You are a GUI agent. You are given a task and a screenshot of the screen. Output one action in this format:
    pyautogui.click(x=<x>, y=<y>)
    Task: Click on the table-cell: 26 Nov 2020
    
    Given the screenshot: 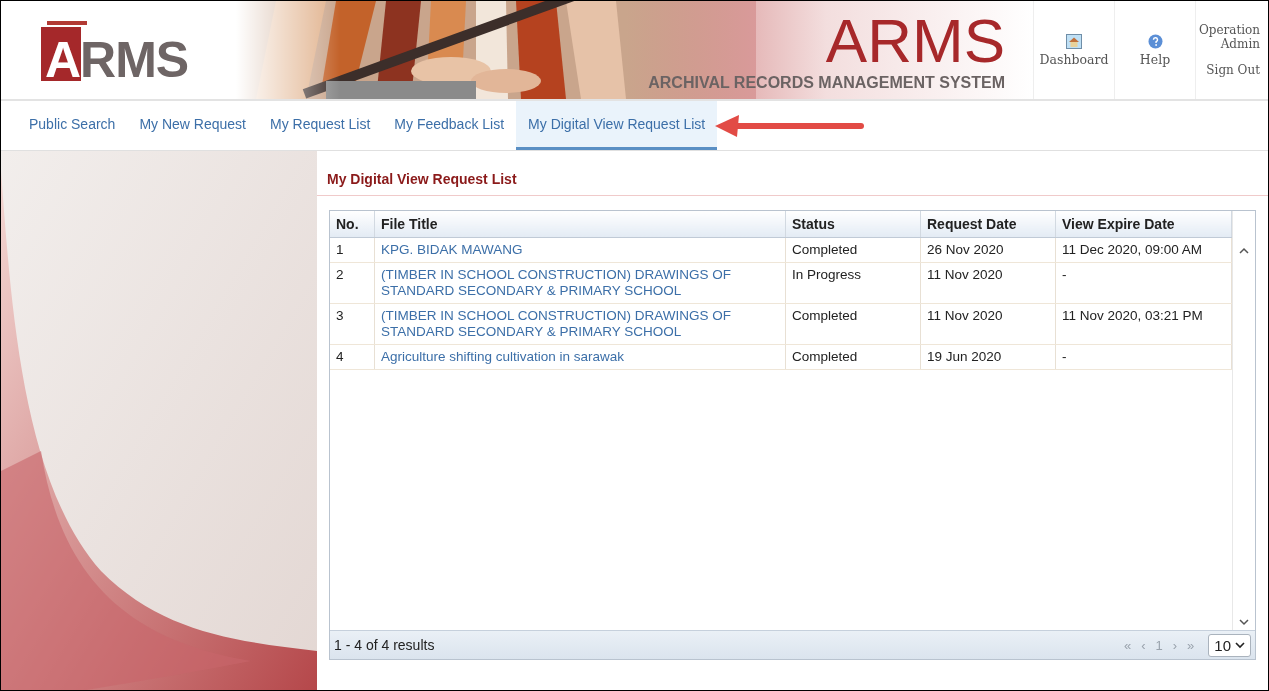 What is the action you would take?
    pyautogui.click(x=988, y=250)
    